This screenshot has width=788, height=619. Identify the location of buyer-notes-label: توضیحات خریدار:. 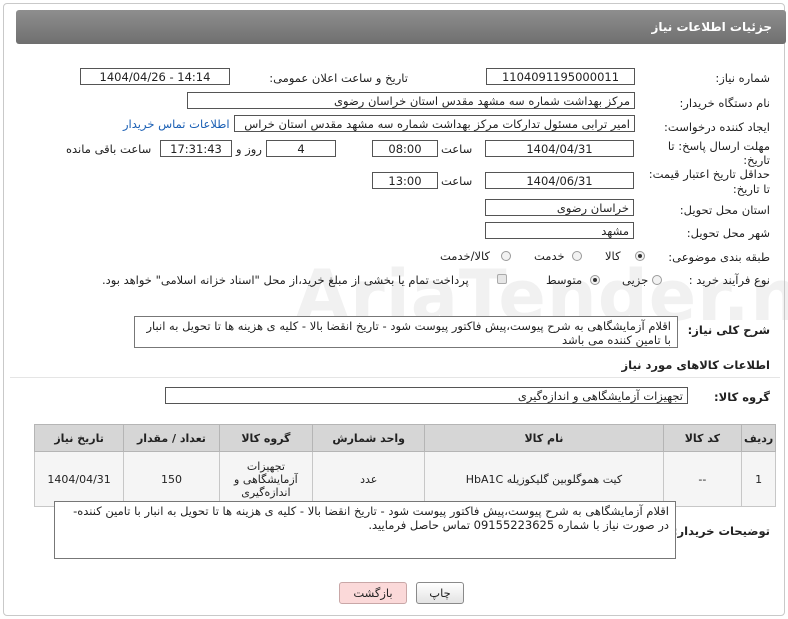
(721, 531).